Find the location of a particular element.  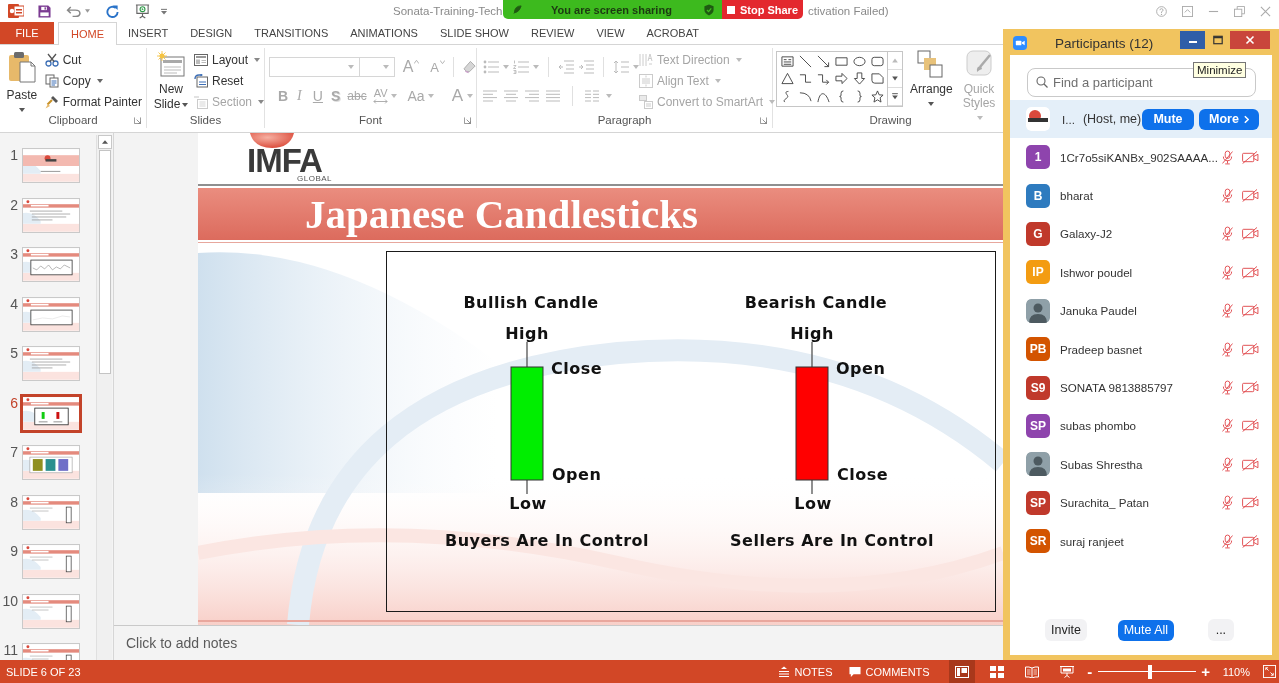

participant-row: G Galaxy-J2 is located at coordinates (1141, 234).